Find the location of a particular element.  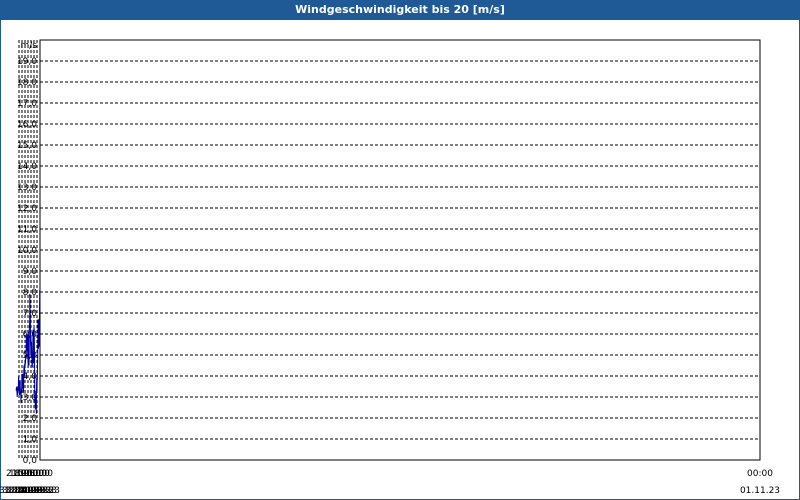

x-tick-time: 21:00 is located at coordinates (19, 474).